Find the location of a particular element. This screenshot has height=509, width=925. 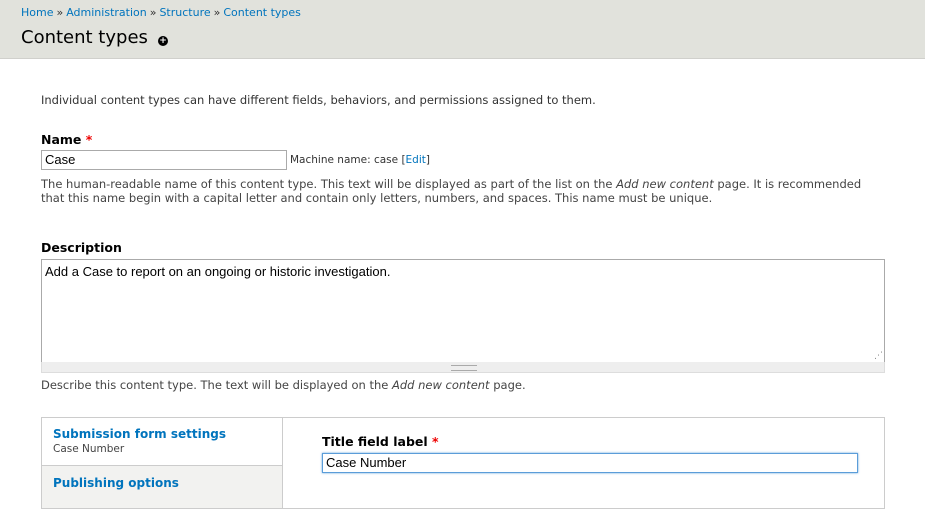

name-label: Name * is located at coordinates (66, 139).